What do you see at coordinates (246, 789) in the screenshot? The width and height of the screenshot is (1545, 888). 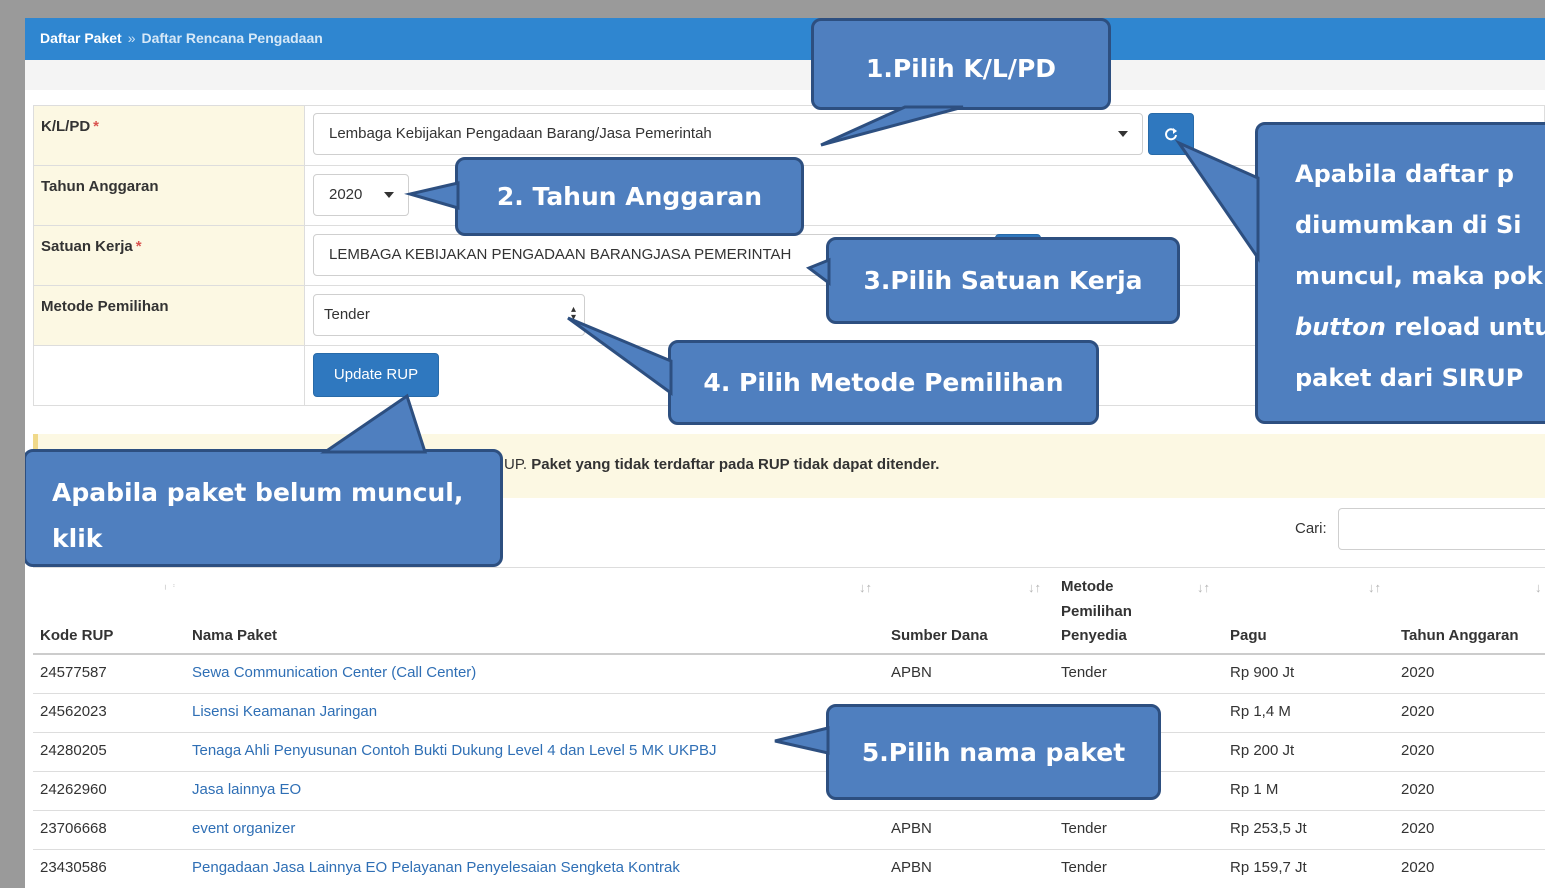 I see `cell-nama: Jasa lainnya EO` at bounding box center [246, 789].